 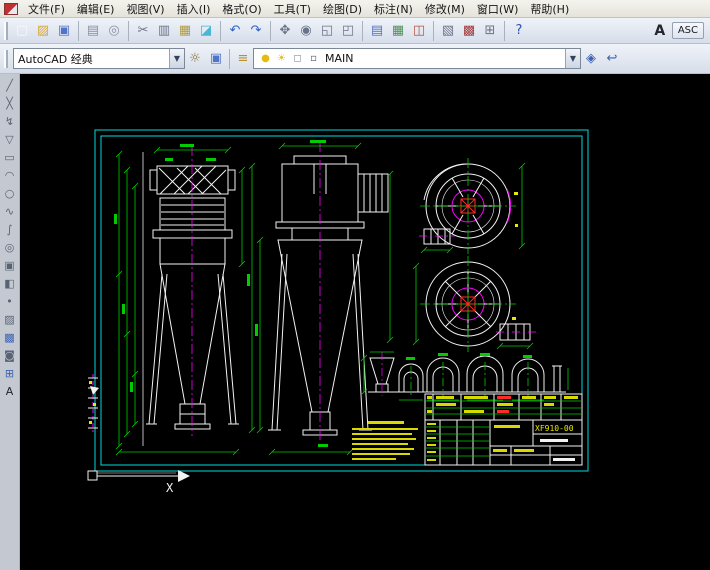 I want to click on undo-icon: ↶, so click(x=235, y=31).